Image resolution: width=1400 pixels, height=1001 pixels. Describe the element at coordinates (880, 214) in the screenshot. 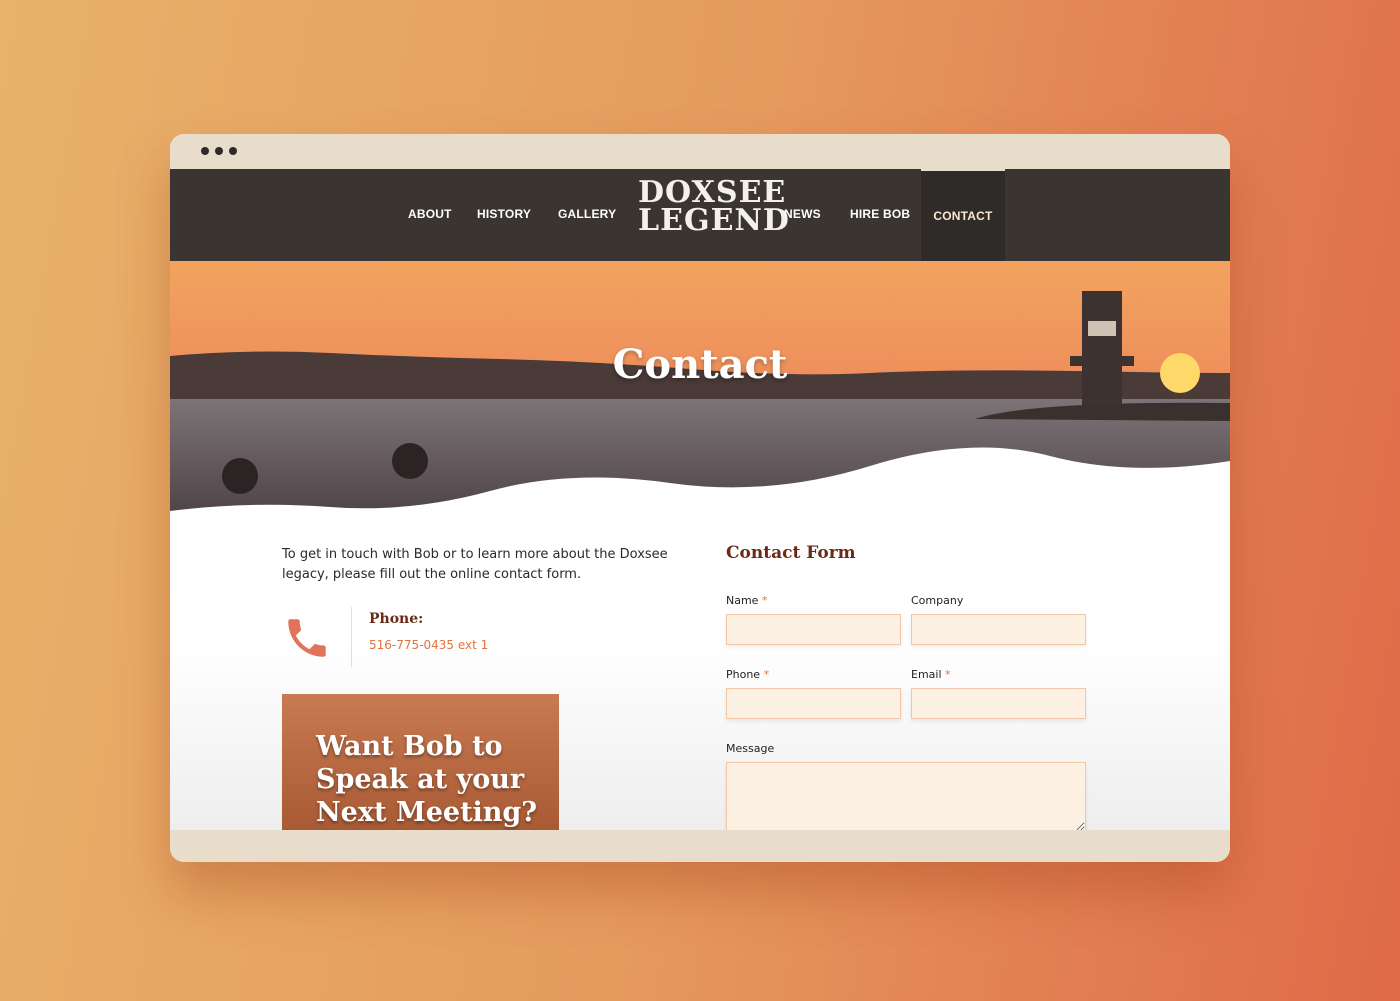

I see `nav-hire-bob: HIRE BOB` at that location.